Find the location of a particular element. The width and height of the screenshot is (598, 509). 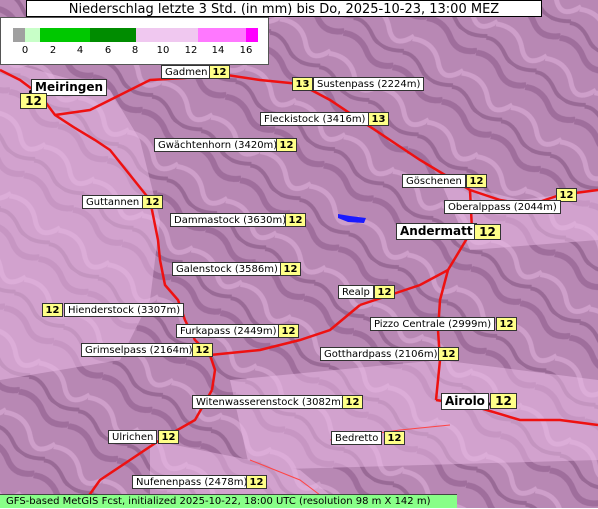

place-label-grimselpass: Grimselpass (2164m) is located at coordinates (139, 350).